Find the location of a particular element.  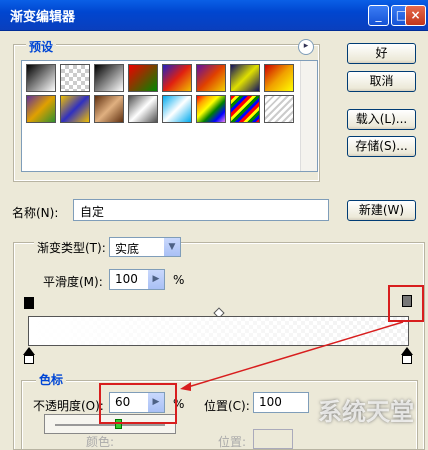

annotation-arrow is located at coordinates (292, 356).